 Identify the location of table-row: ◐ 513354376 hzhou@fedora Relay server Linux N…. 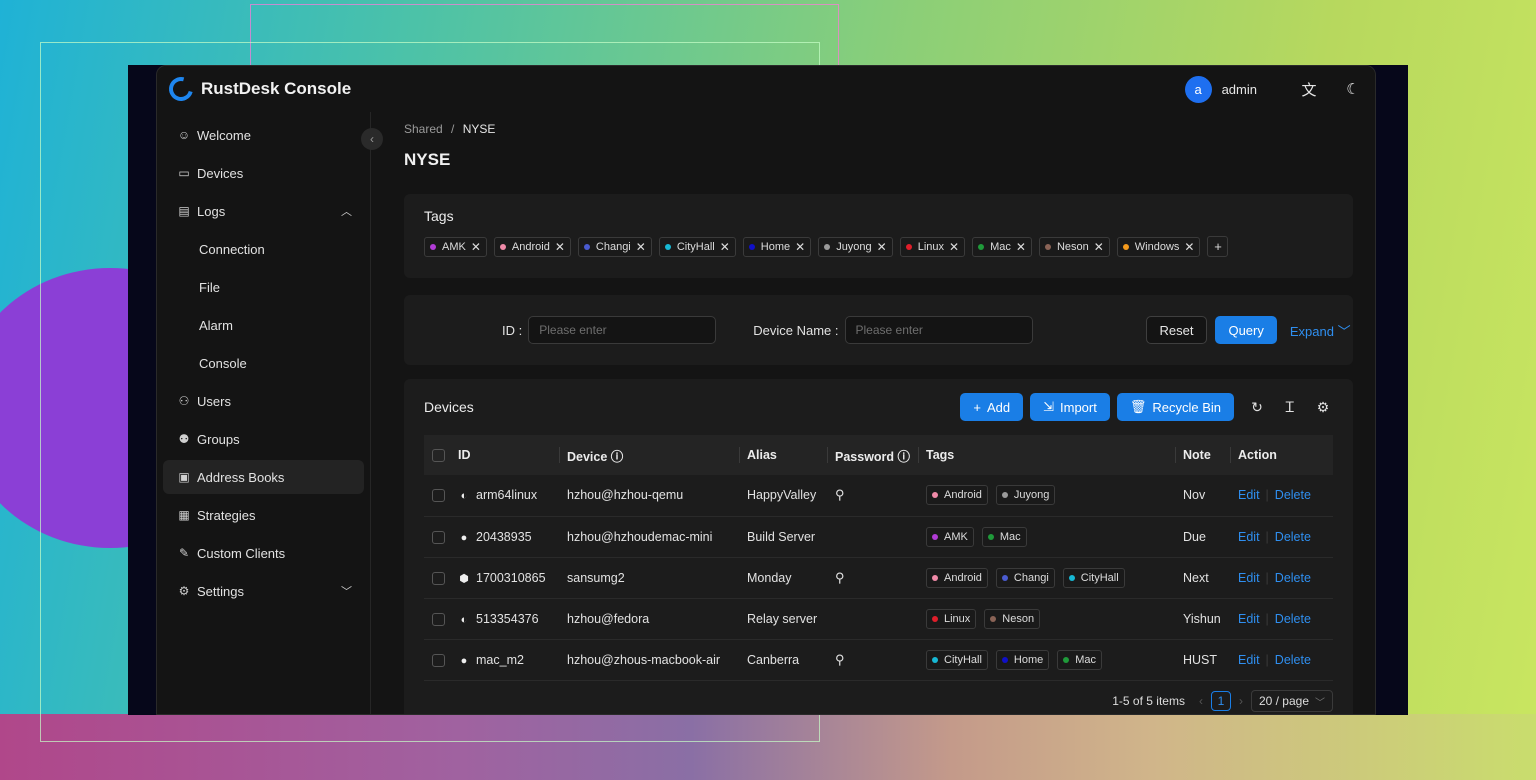
(878, 619).